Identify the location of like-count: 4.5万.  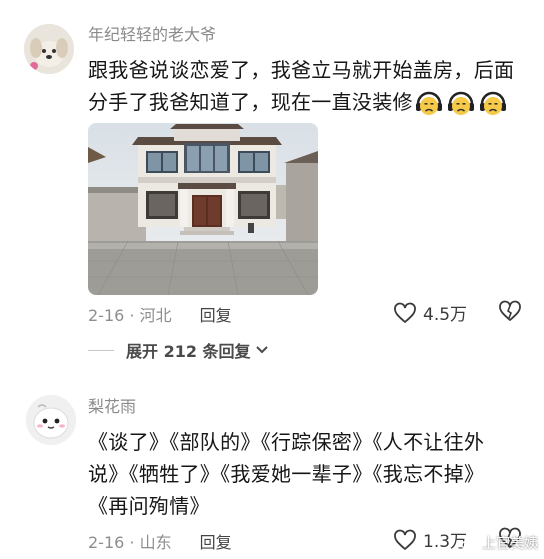
(445, 315).